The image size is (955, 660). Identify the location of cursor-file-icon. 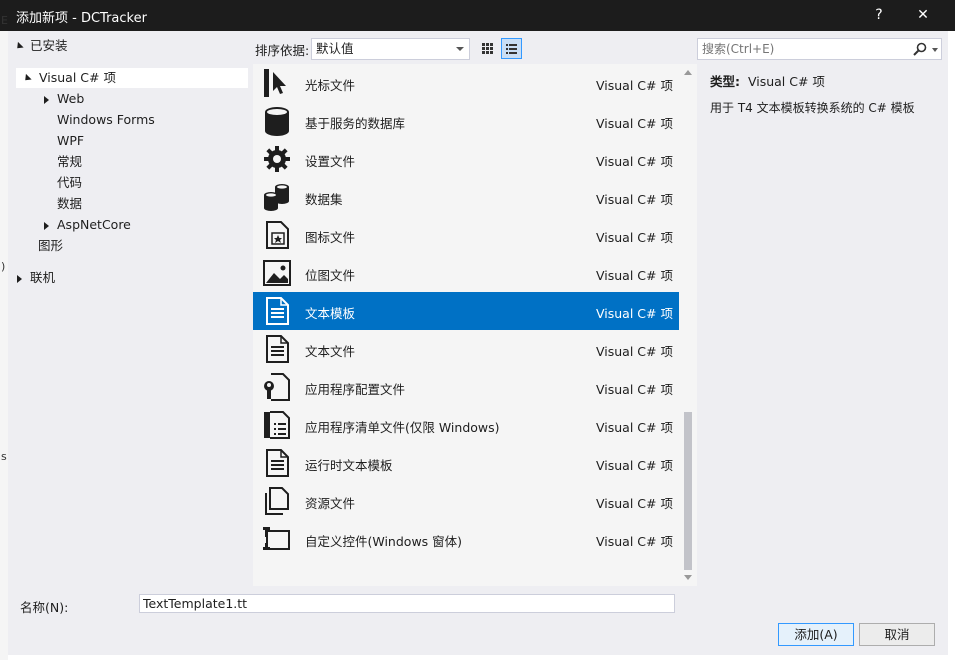
(275, 83).